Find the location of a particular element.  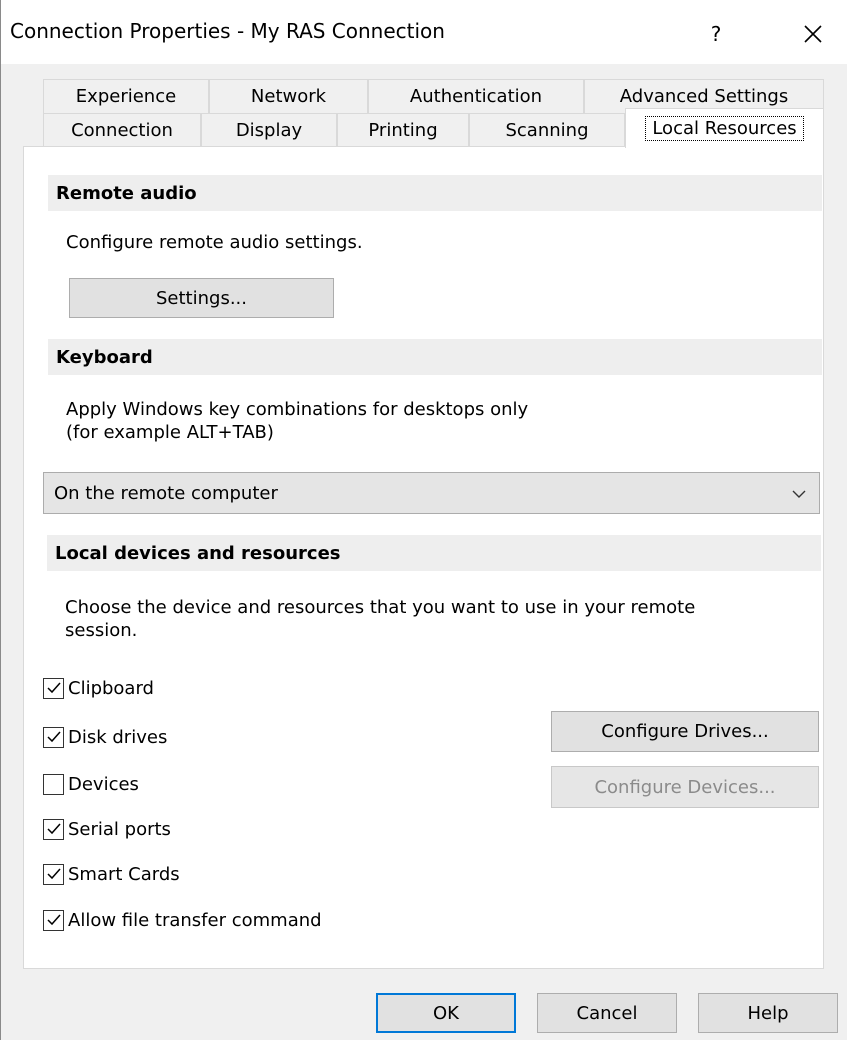

keyboard-combo-select: On the remote computer is located at coordinates (431, 493).